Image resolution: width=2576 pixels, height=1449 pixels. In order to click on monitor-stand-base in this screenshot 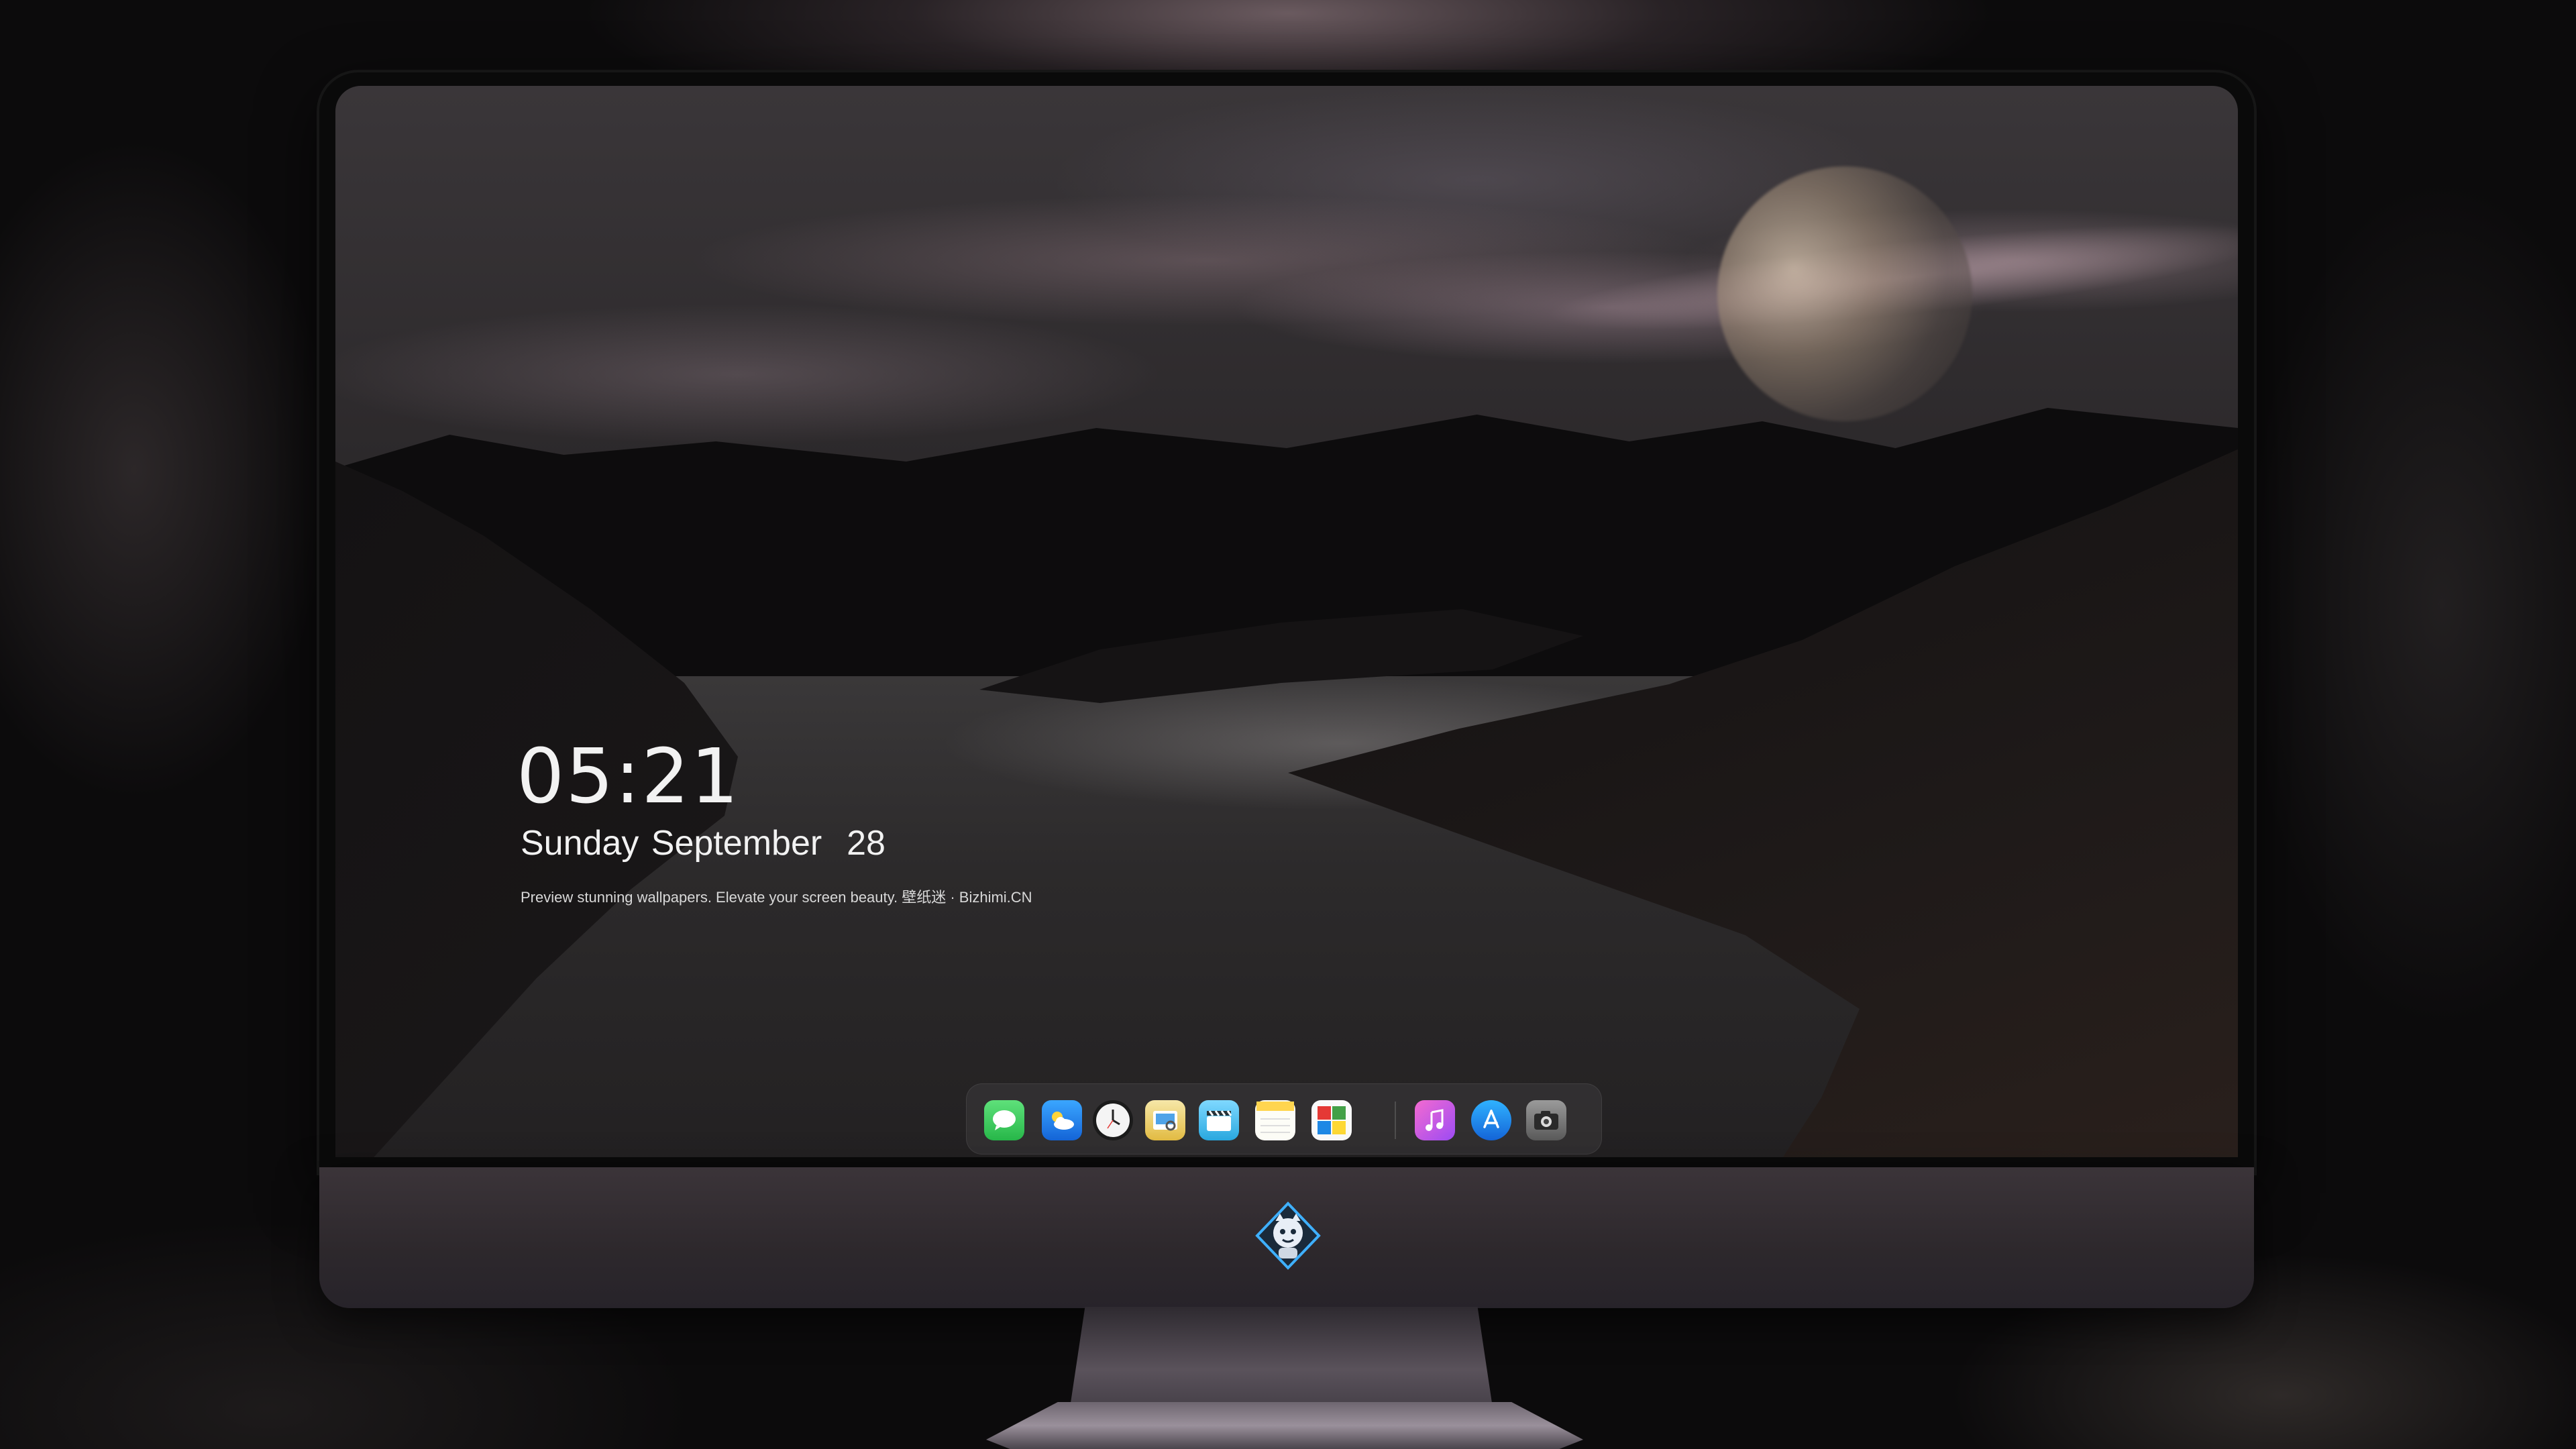, I will do `click(1284, 1425)`.